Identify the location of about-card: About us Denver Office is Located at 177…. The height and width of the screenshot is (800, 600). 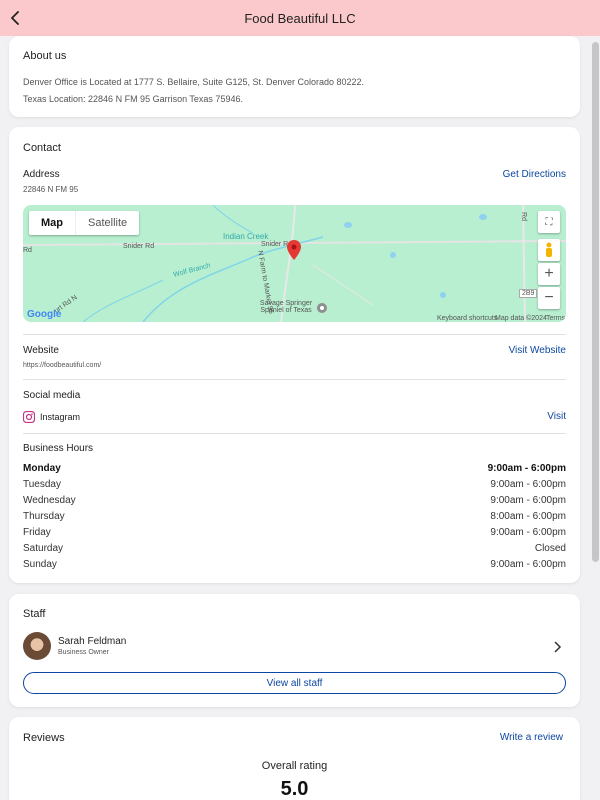
(294, 76).